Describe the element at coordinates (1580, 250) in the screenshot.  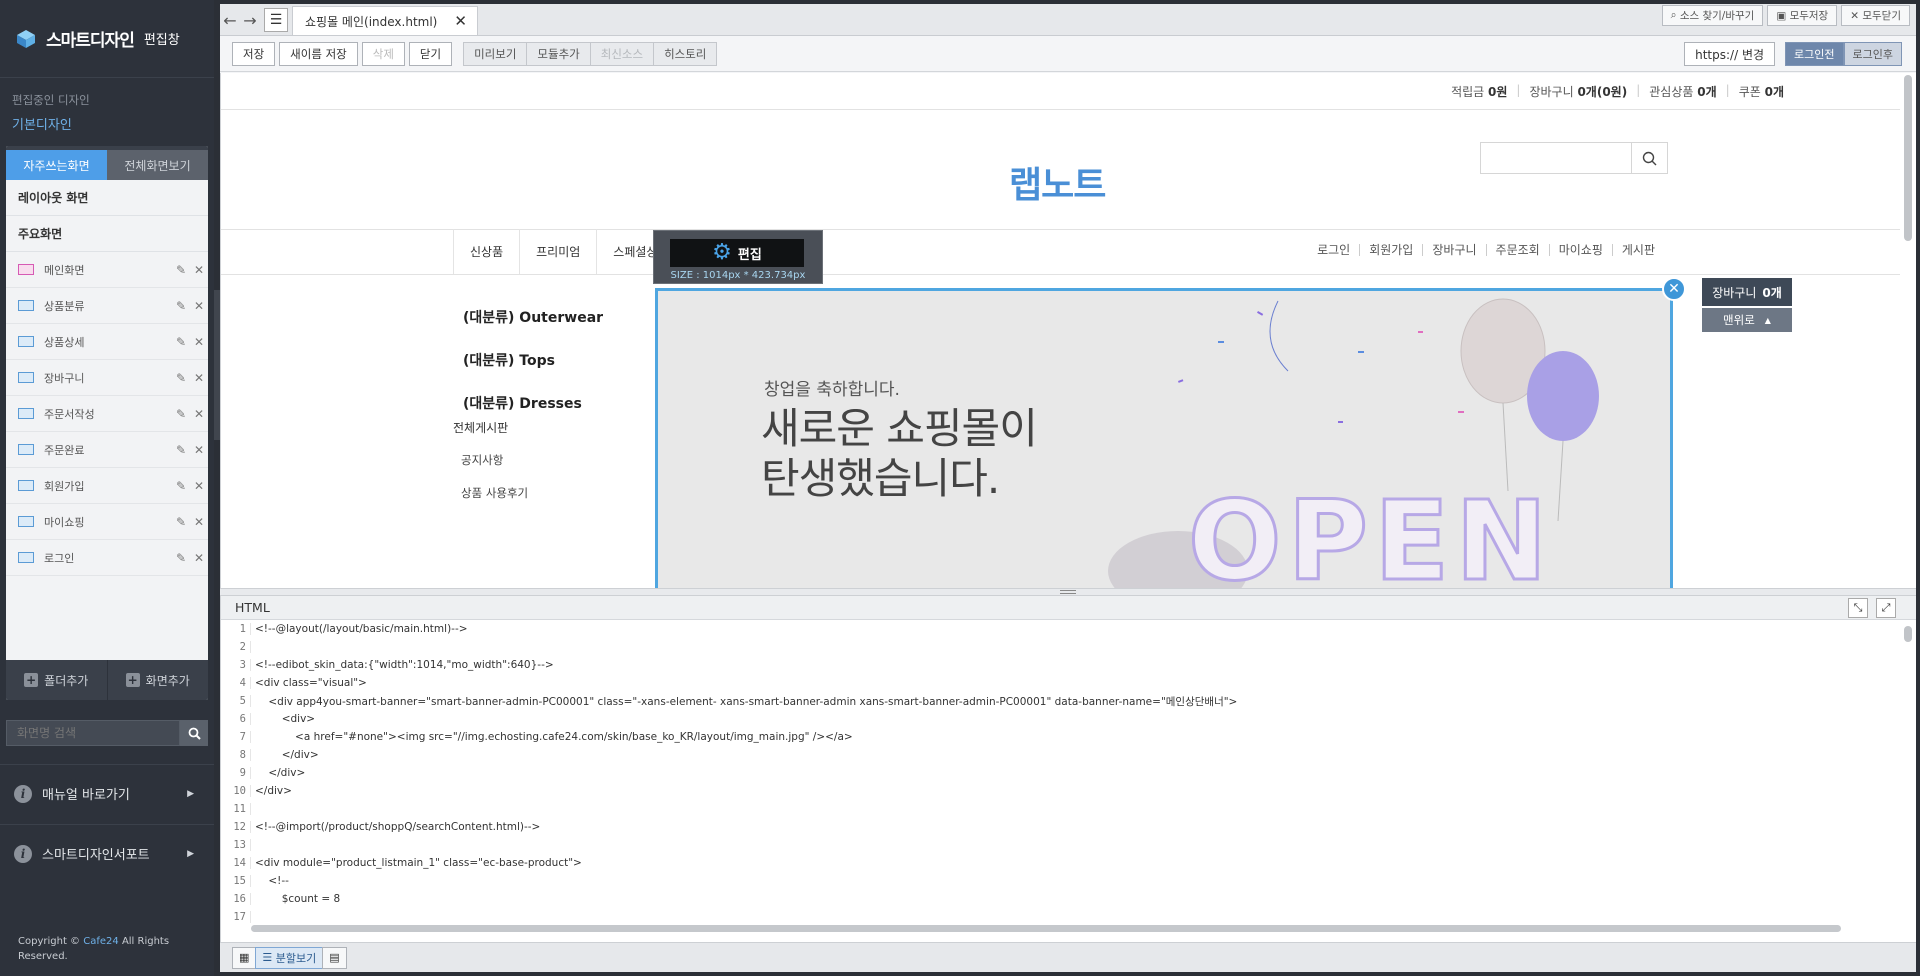
I see `menu-myshop: 마이쇼핑` at that location.